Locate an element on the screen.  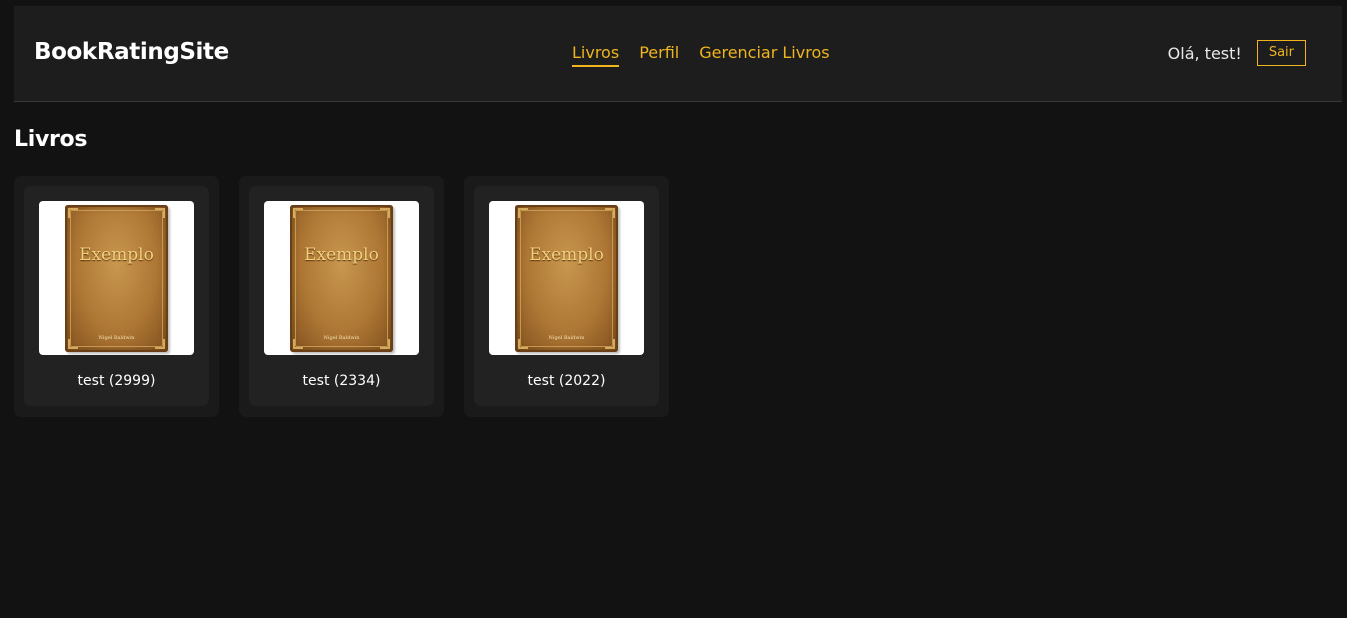
main-nav: Livros Perfil Gerenciar Livros is located at coordinates (701, 55).